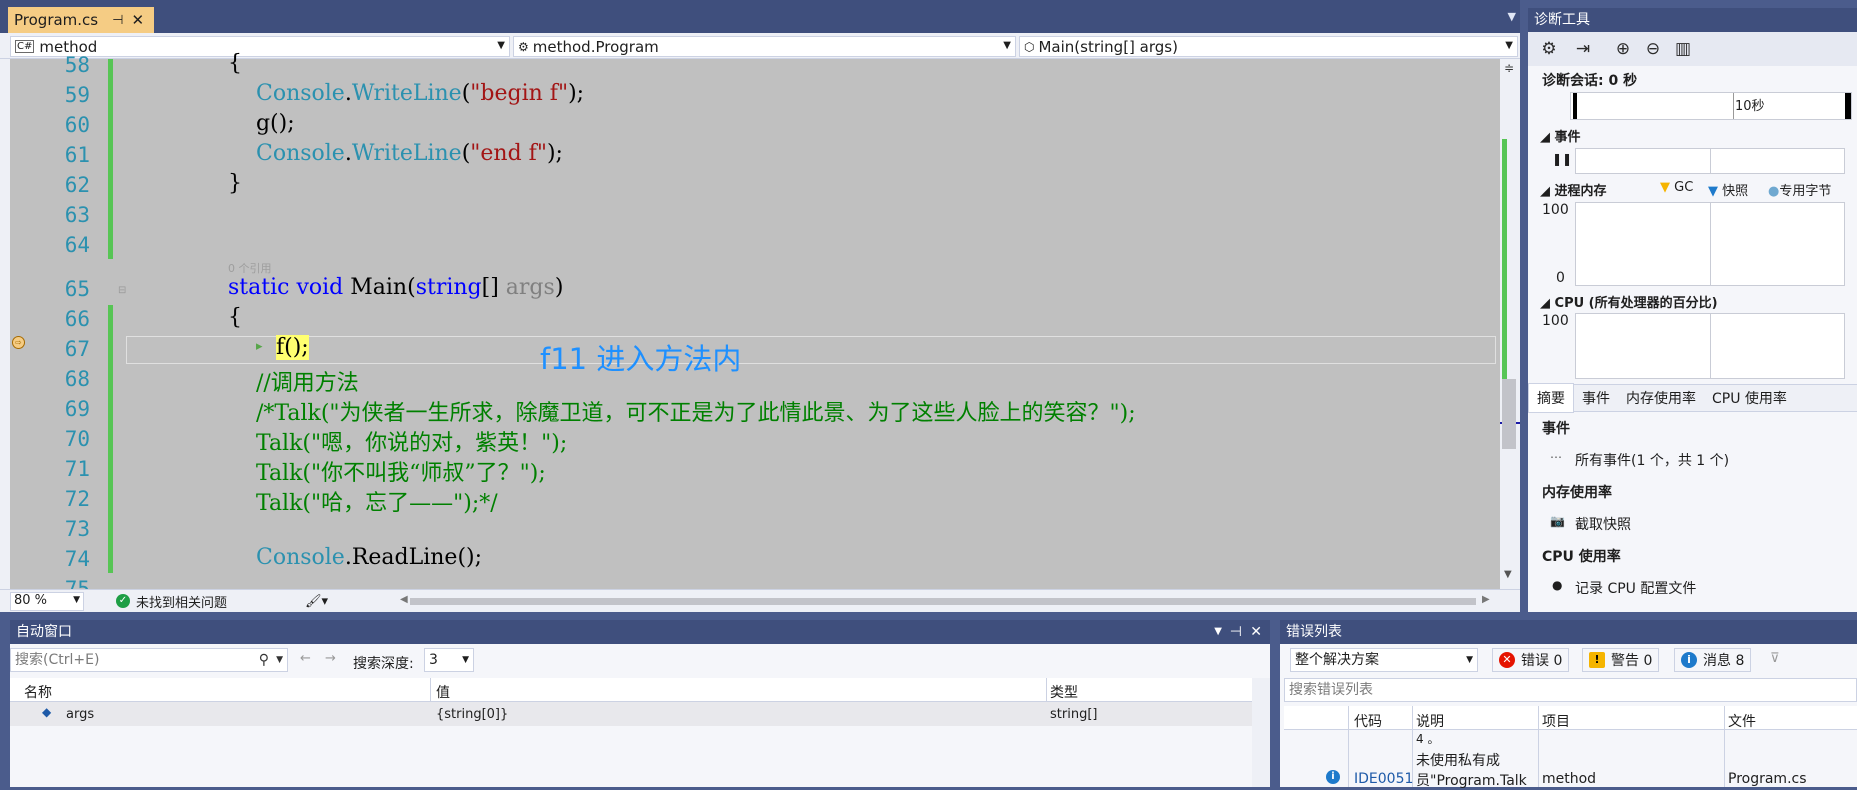 This screenshot has height=790, width=1857. What do you see at coordinates (449, 660) in the screenshot?
I see `depth-select: 3 ▼` at bounding box center [449, 660].